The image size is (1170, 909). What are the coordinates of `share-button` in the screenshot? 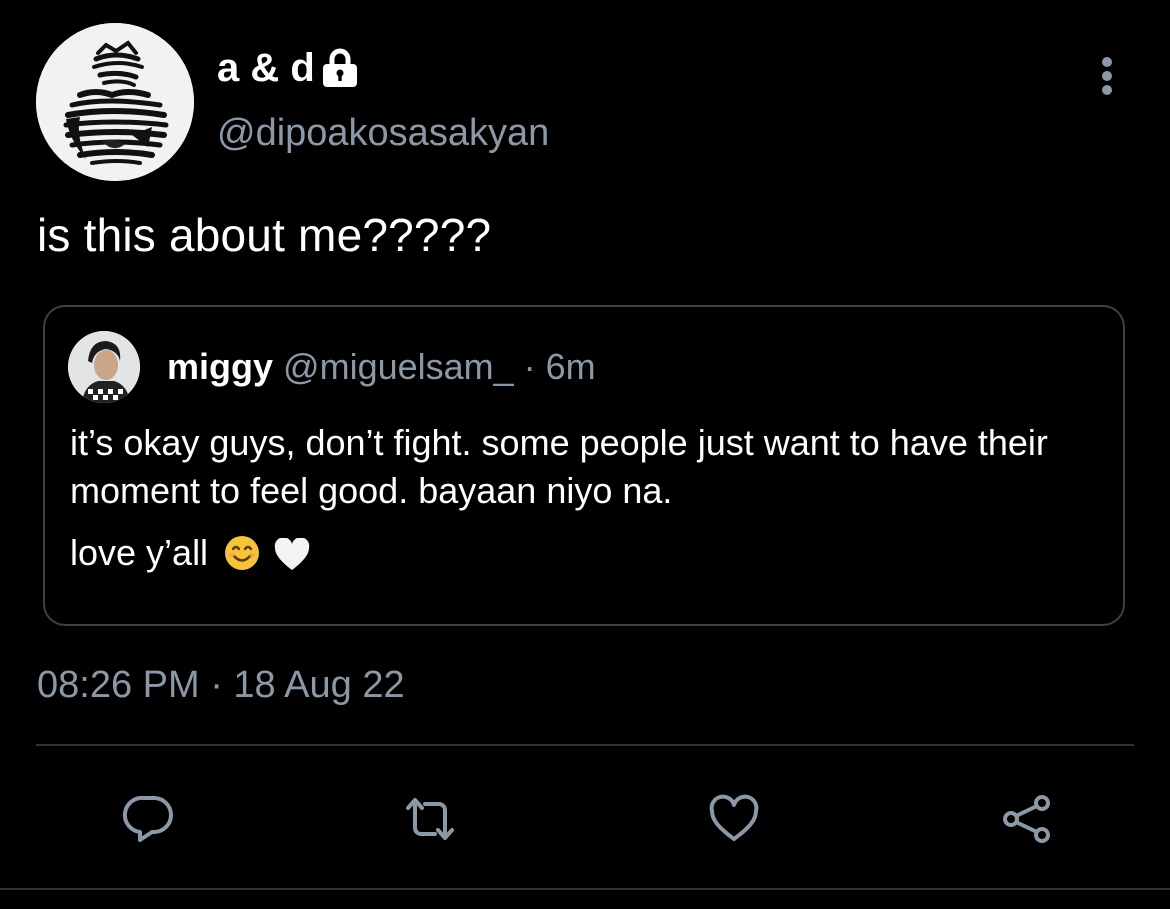 It's located at (1027, 819).